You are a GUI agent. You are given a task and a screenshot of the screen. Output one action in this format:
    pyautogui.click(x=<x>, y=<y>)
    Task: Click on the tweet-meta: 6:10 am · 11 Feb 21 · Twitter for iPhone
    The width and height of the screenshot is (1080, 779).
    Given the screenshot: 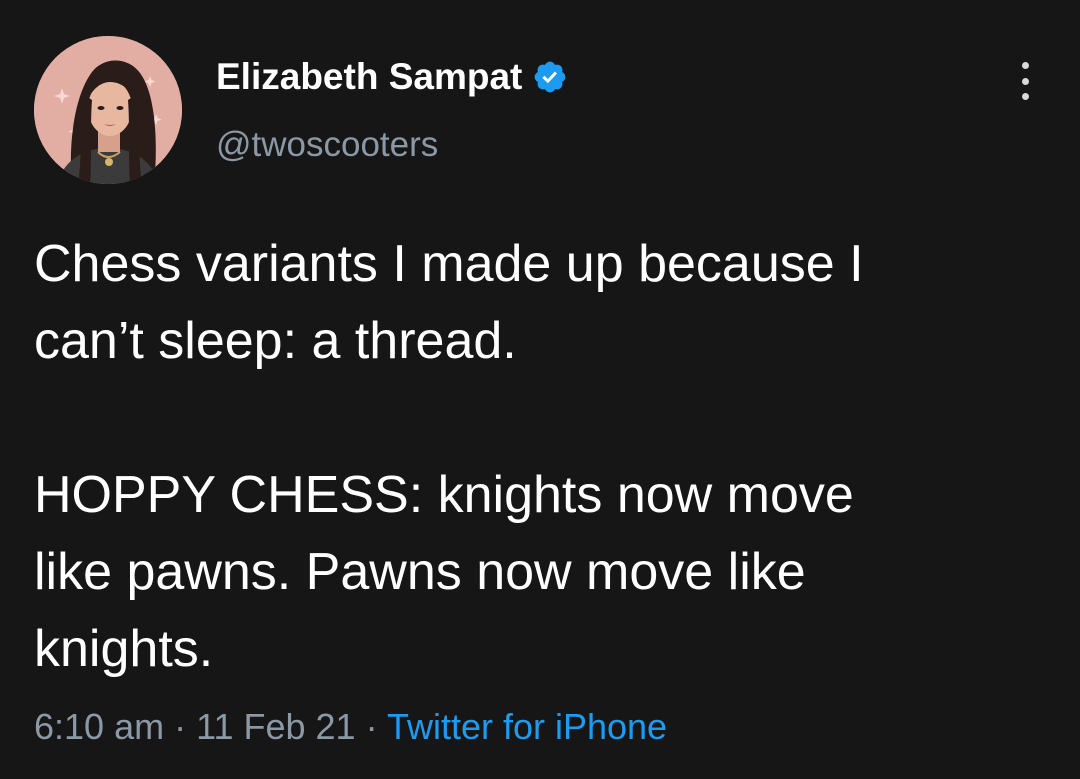 What is the action you would take?
    pyautogui.click(x=350, y=727)
    